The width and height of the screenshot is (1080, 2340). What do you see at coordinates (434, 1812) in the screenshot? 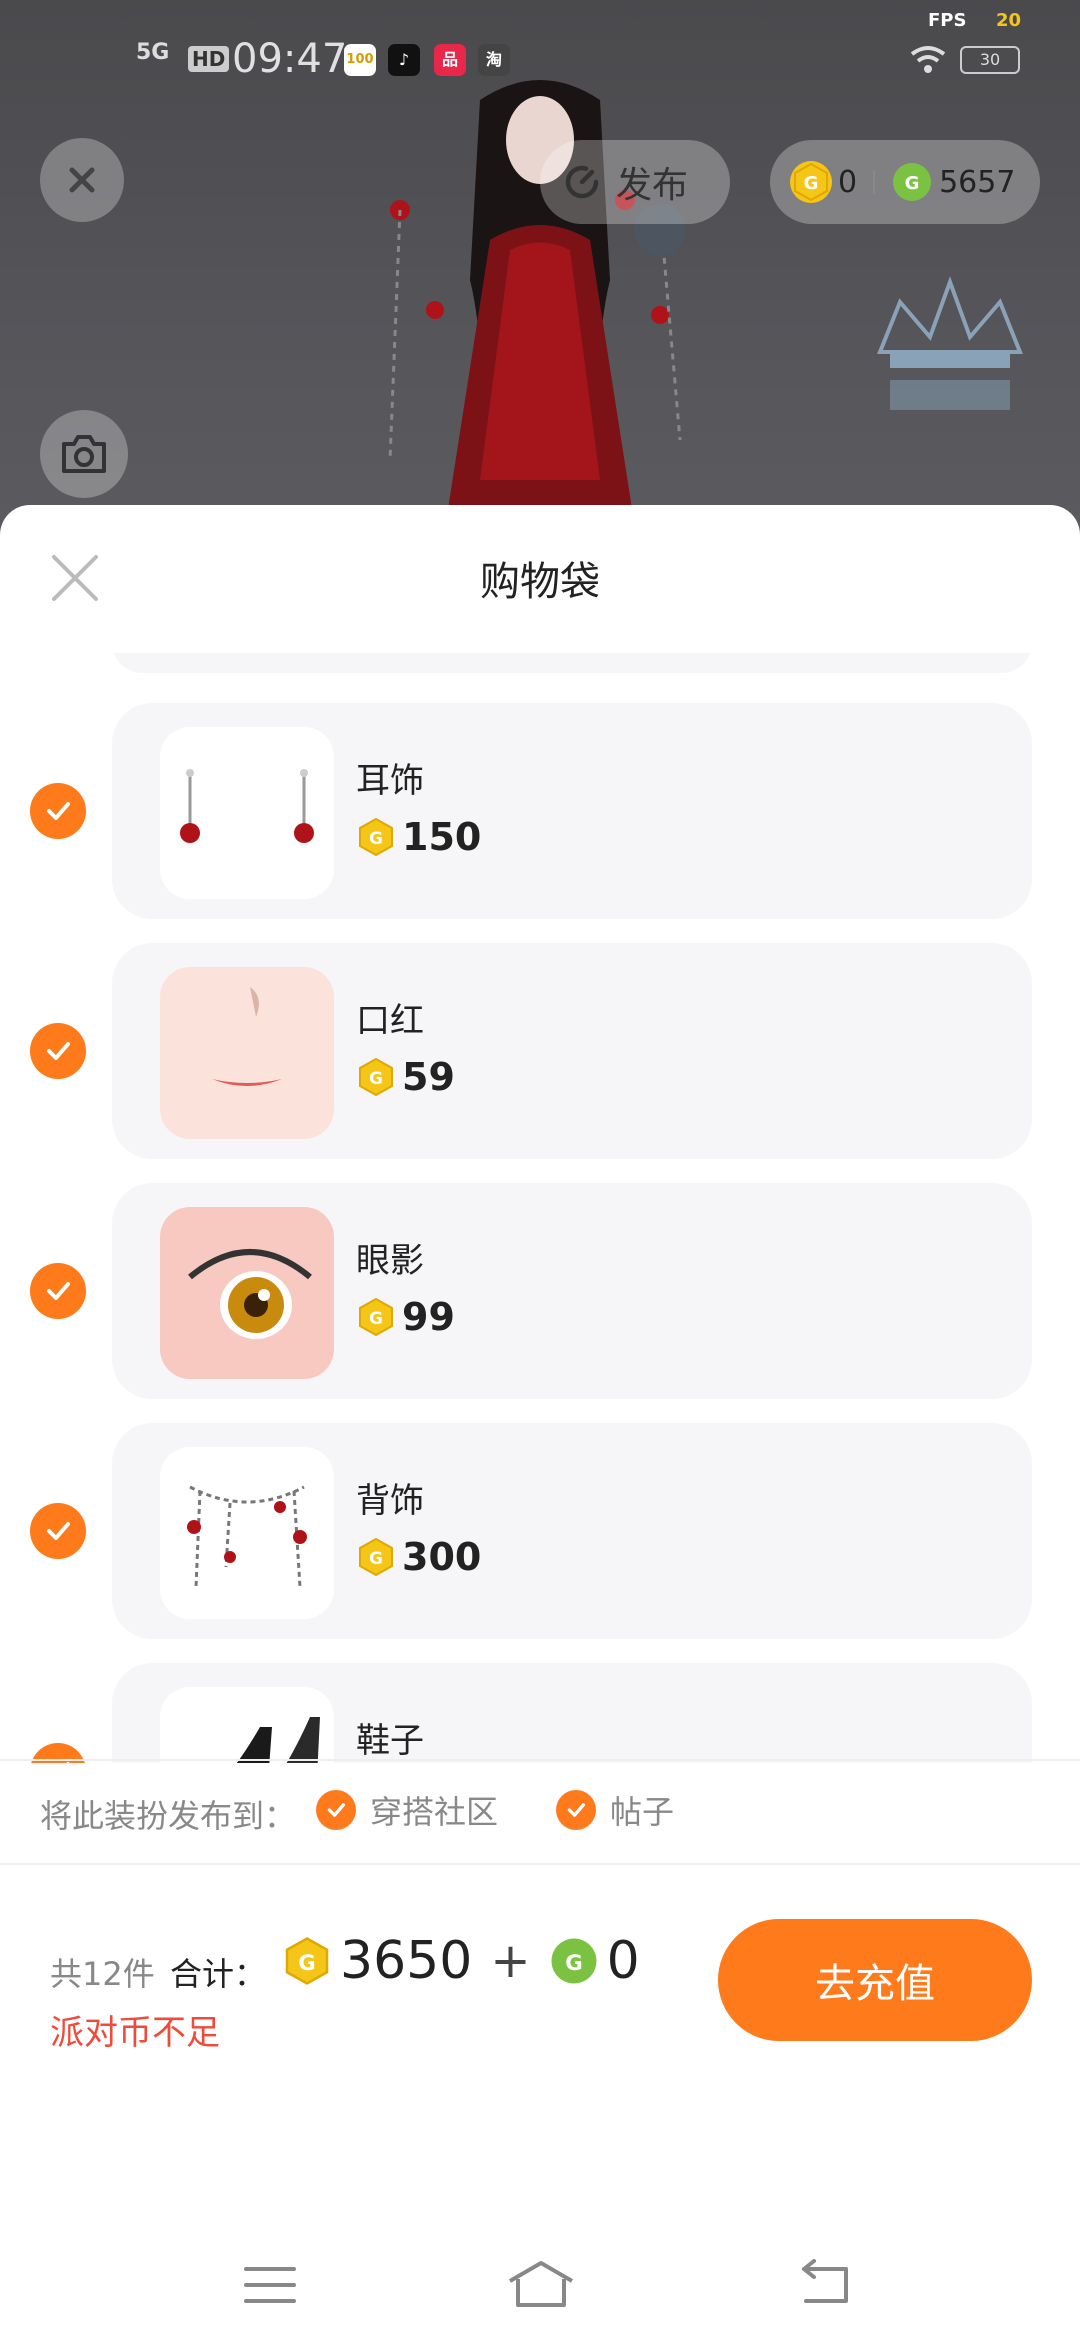
I see `option-label: 穿搭社区` at bounding box center [434, 1812].